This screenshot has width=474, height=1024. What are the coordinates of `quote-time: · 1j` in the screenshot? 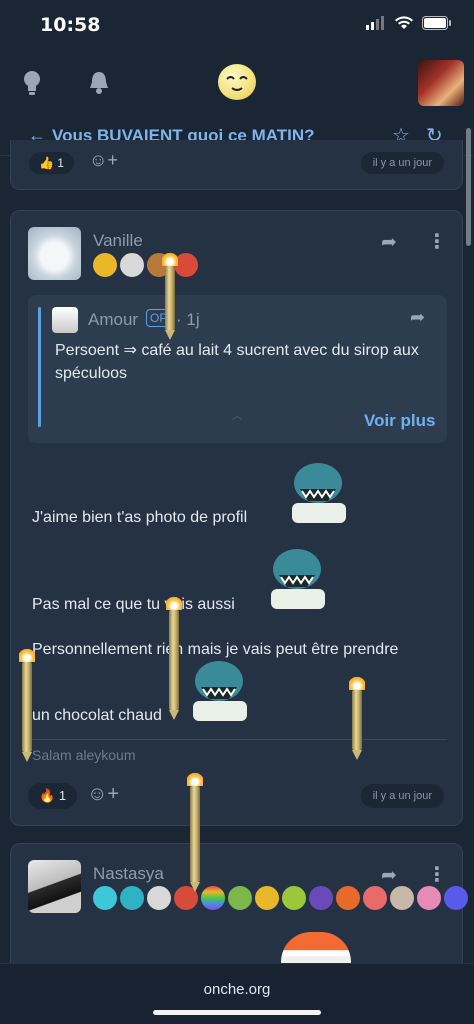 It's located at (188, 319).